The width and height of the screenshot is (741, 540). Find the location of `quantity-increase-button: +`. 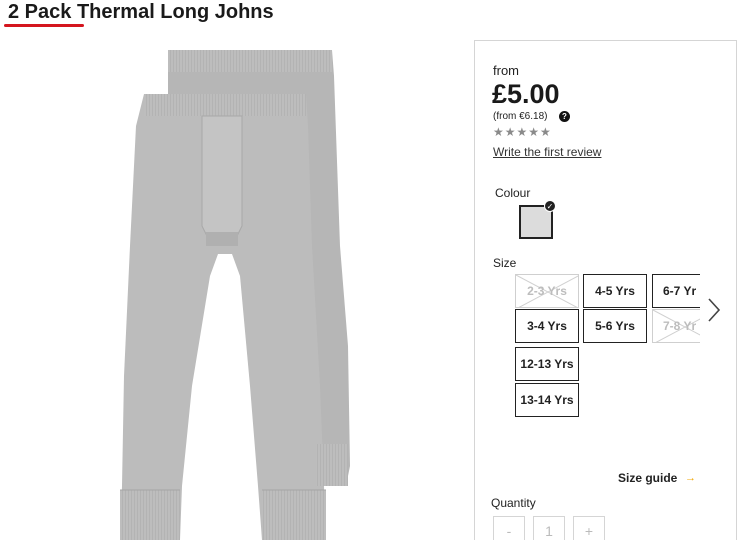

quantity-increase-button: + is located at coordinates (589, 528).